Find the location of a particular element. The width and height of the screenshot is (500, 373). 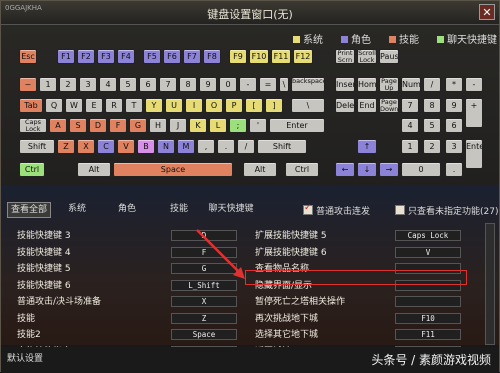

list-scrollbar is located at coordinates (490, 284).